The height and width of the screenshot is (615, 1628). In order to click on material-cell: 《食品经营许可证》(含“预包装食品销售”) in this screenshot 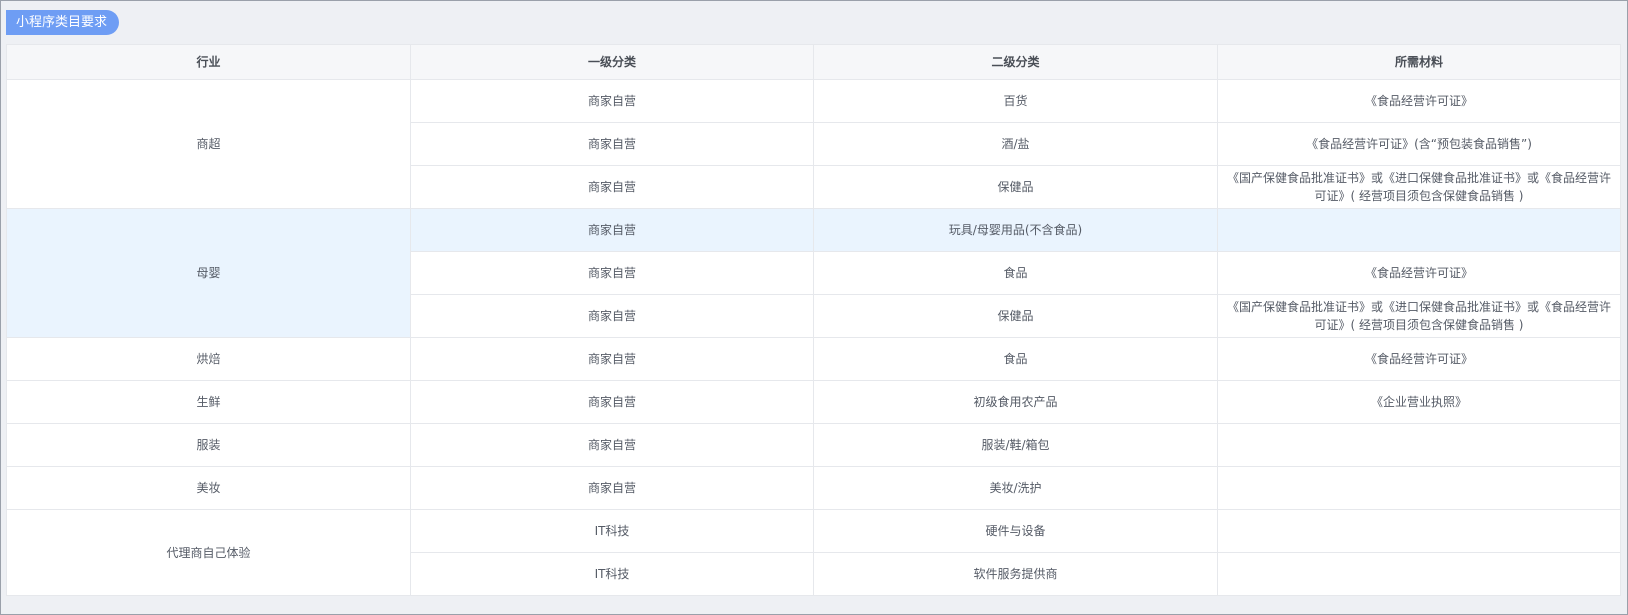, I will do `click(1419, 144)`.